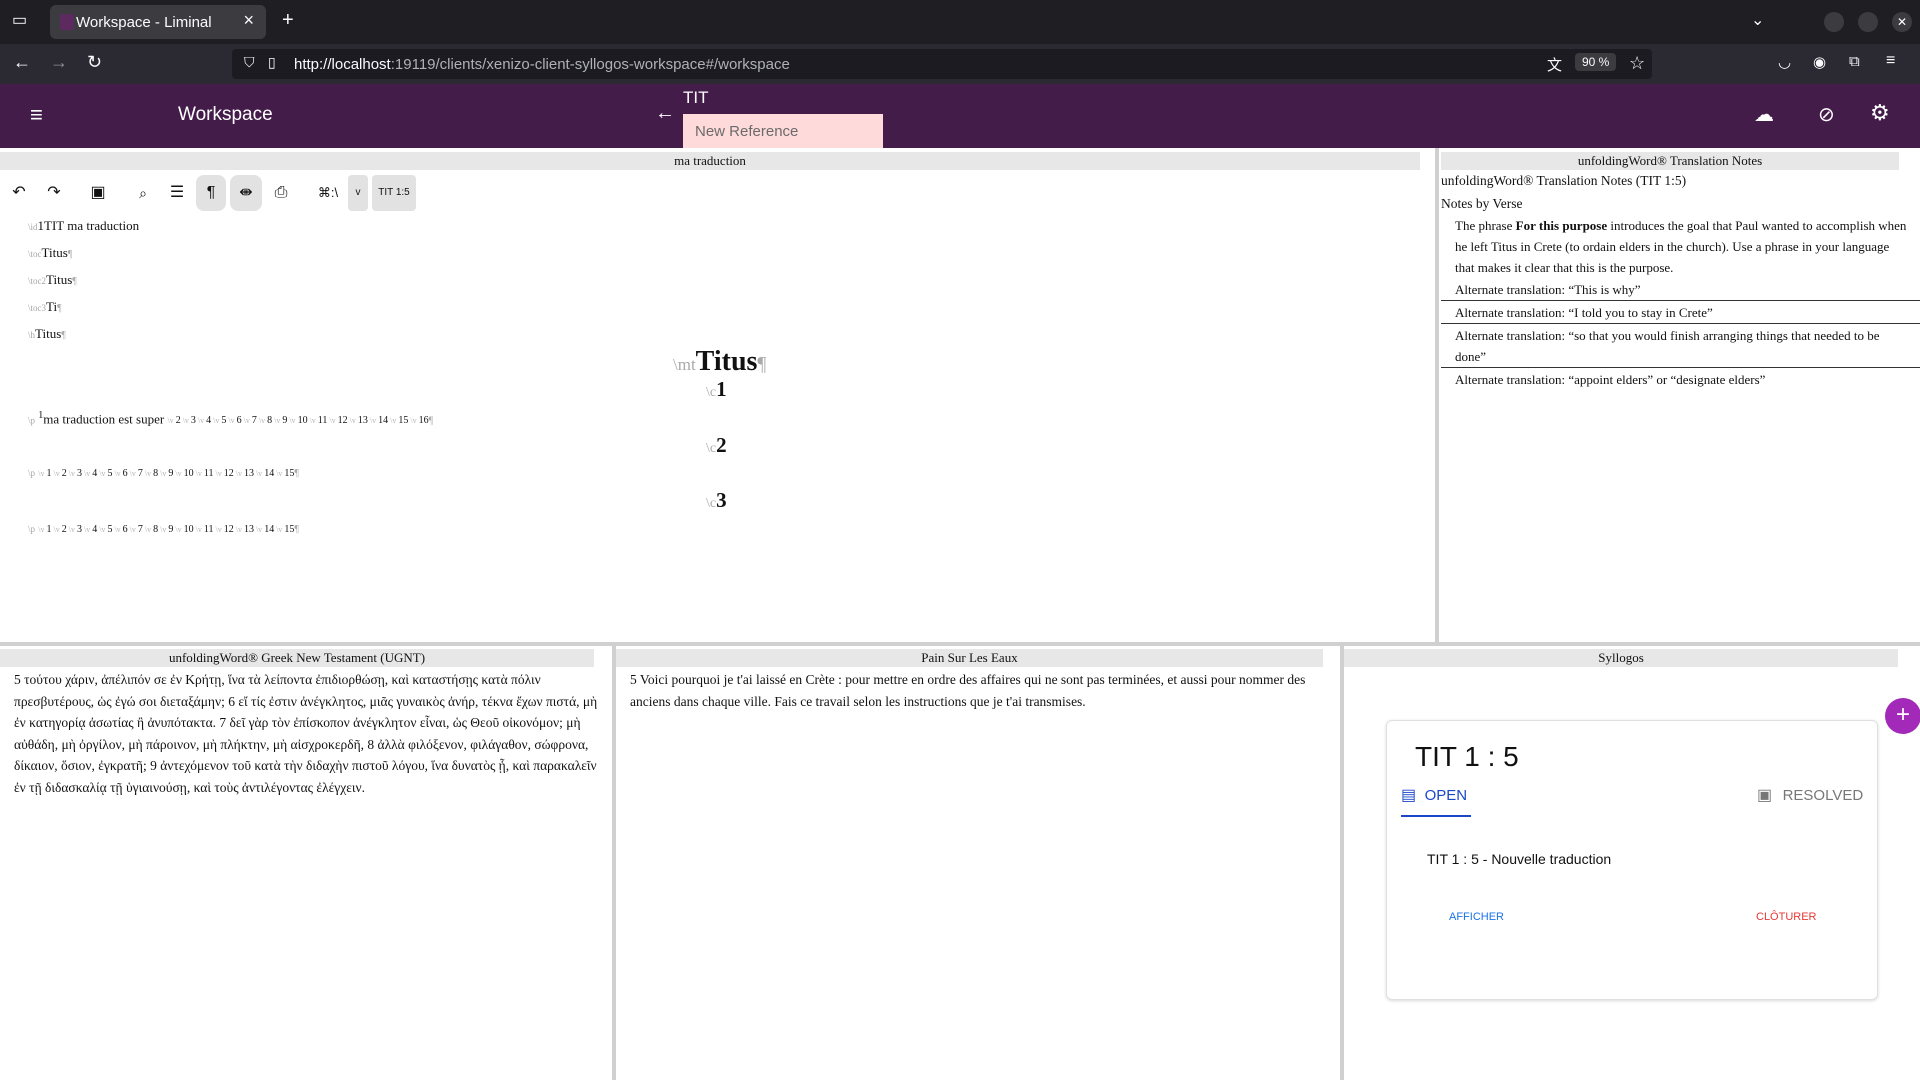 This screenshot has width=1920, height=1080. I want to click on chapter-marker: \c, so click(711, 503).